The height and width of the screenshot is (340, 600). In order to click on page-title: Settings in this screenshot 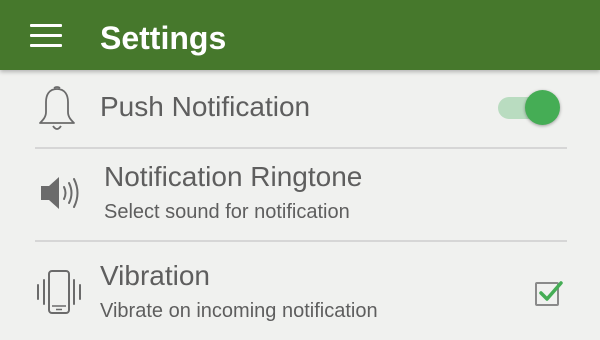, I will do `click(163, 38)`.